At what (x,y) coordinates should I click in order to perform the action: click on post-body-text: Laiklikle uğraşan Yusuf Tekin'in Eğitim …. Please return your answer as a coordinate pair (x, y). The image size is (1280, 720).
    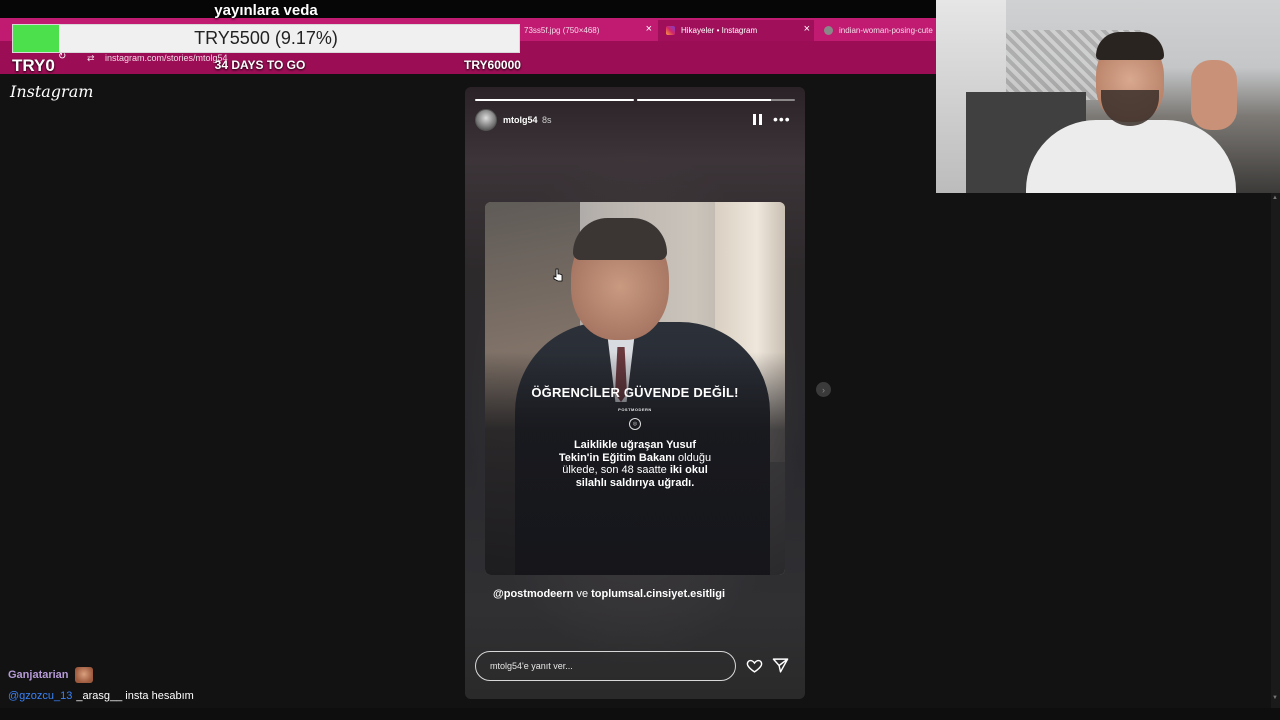
    Looking at the image, I should click on (635, 464).